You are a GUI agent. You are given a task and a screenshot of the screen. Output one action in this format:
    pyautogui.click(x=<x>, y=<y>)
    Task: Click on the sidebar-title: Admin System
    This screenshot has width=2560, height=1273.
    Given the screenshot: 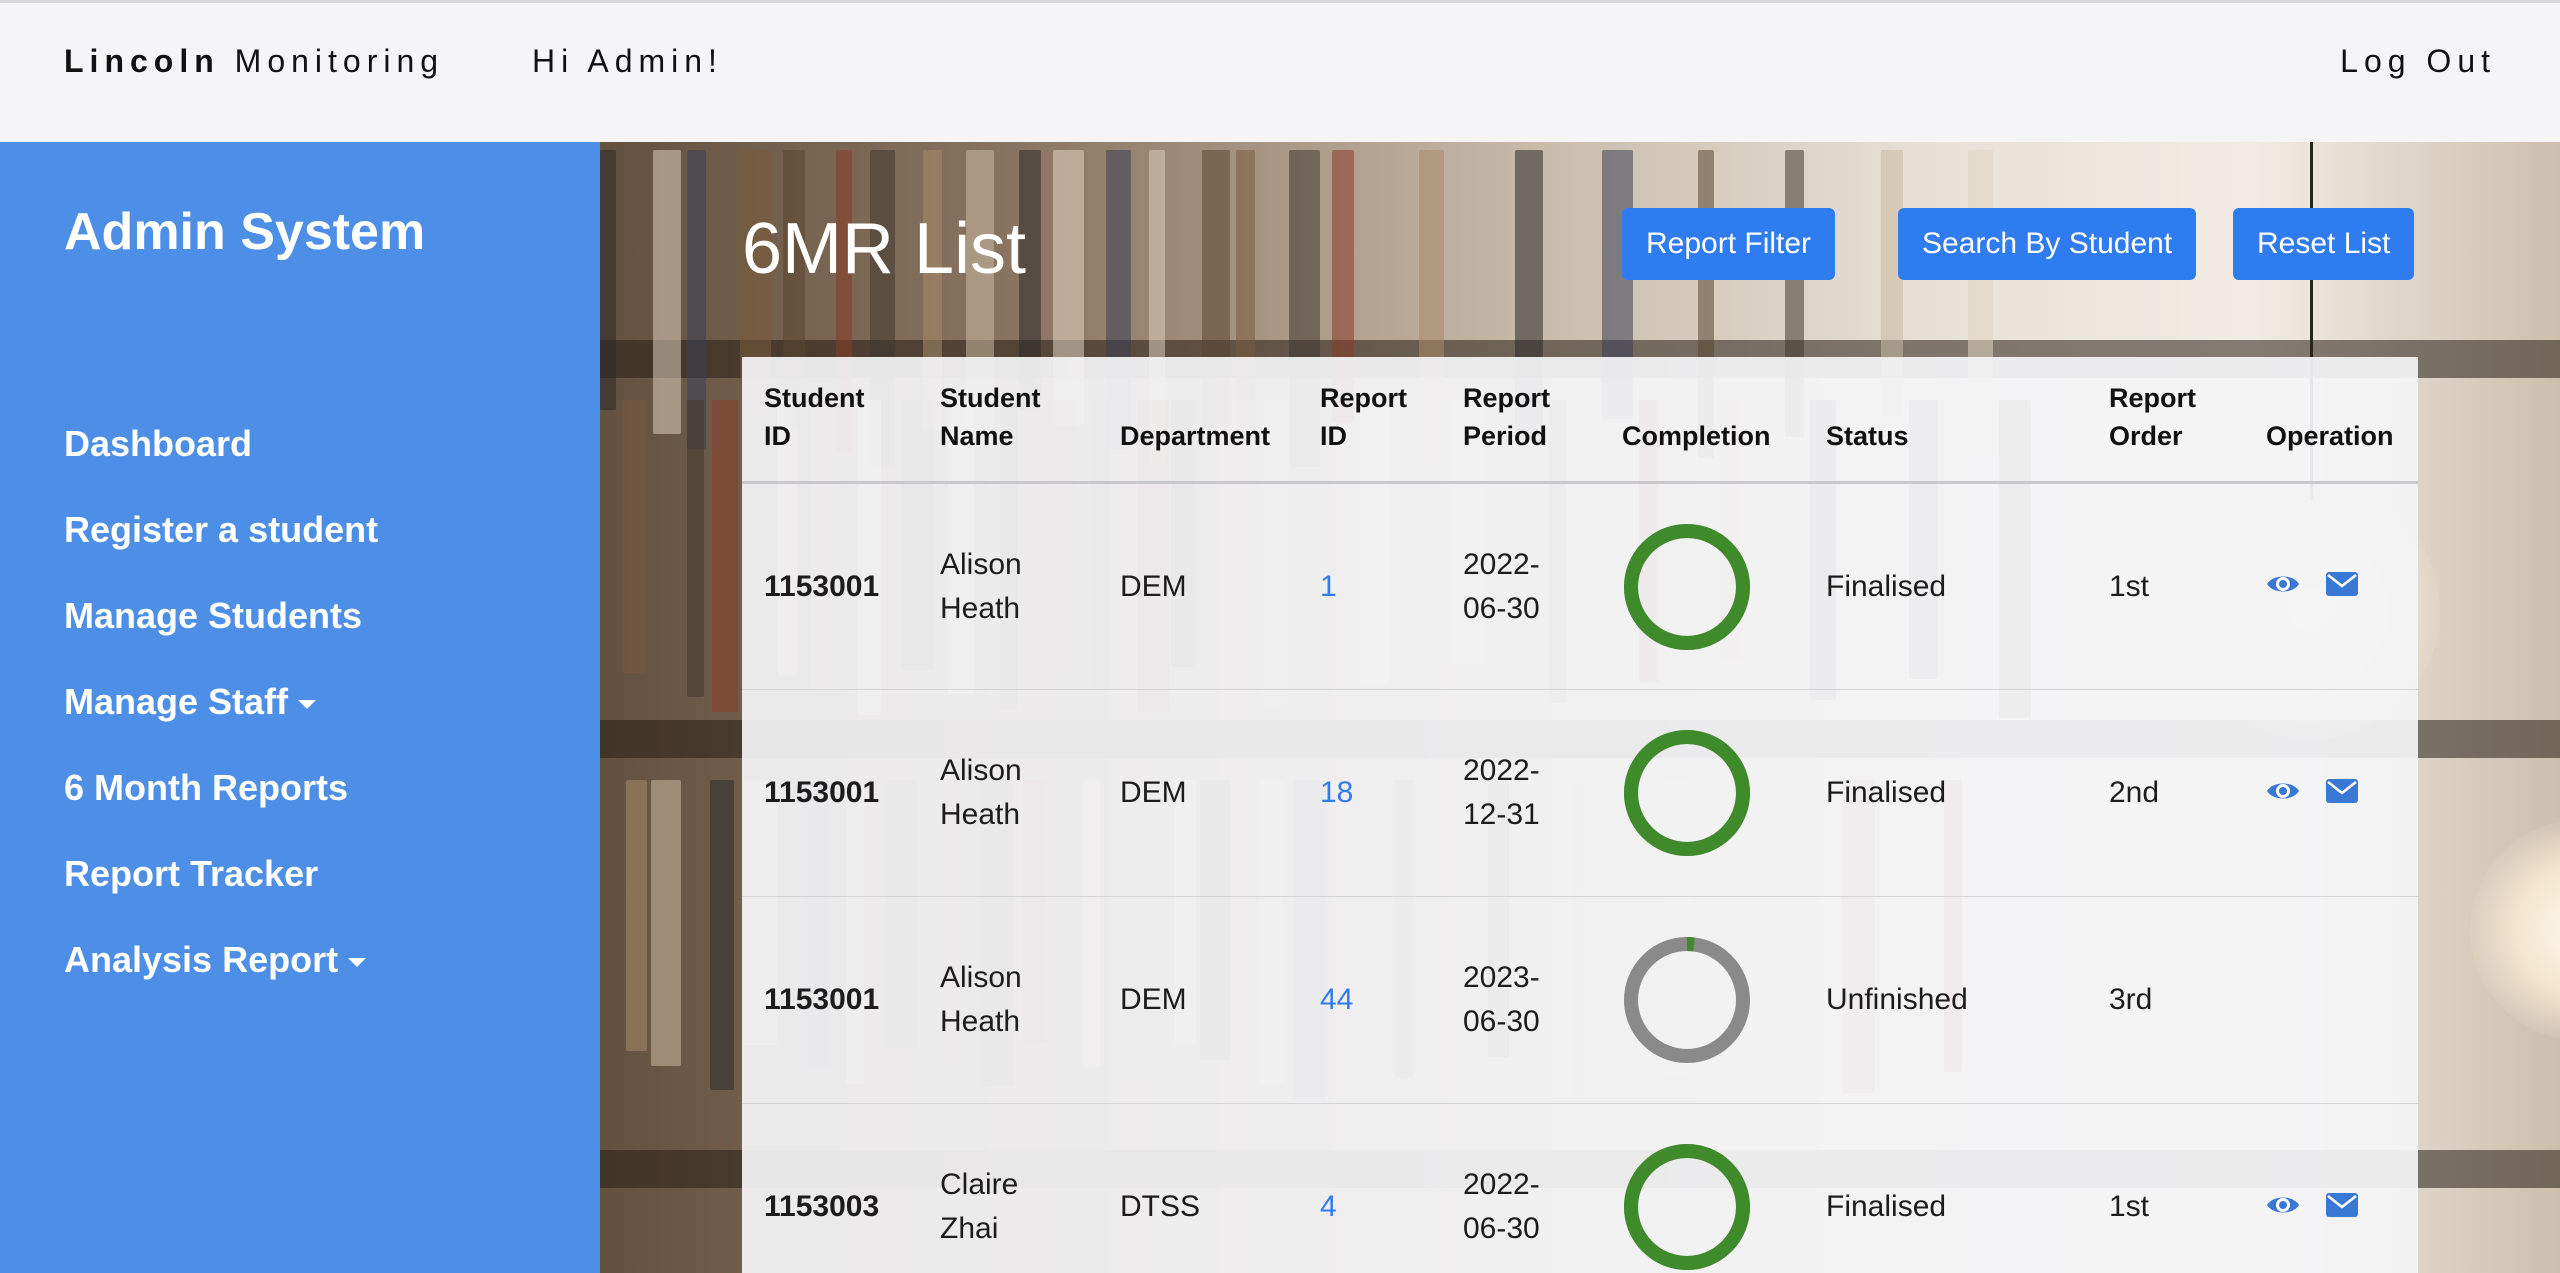 What is the action you would take?
    pyautogui.click(x=245, y=232)
    